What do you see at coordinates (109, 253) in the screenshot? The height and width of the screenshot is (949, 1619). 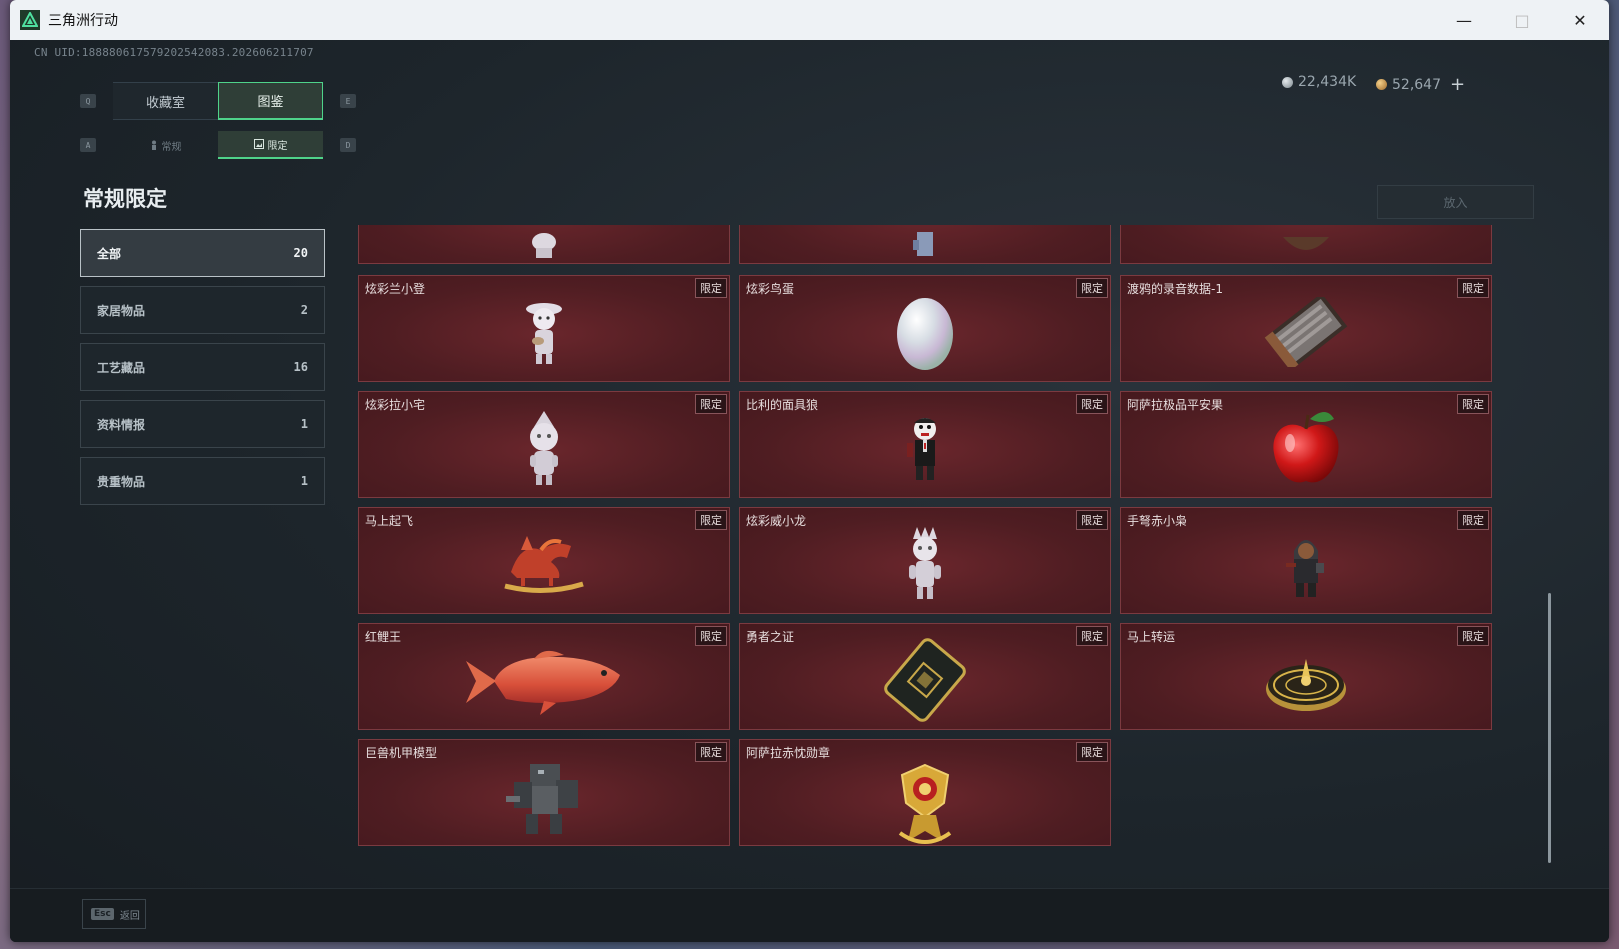 I see `category-label: 全部` at bounding box center [109, 253].